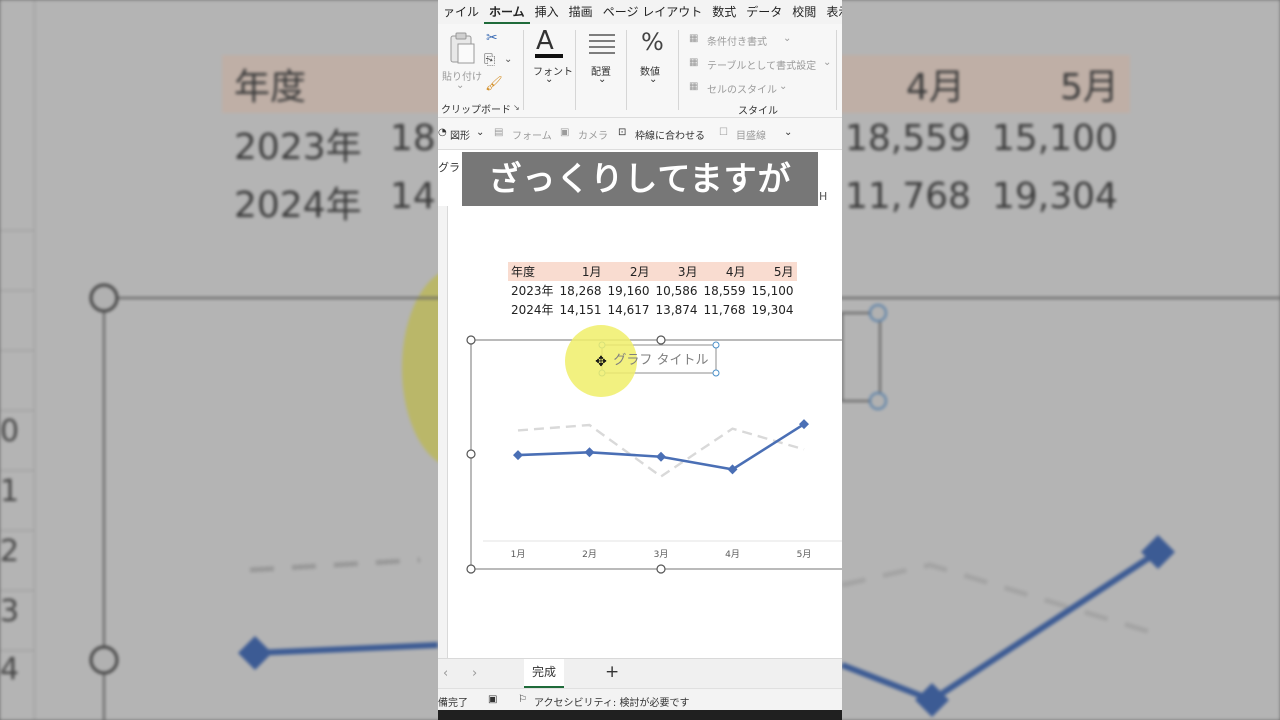 The width and height of the screenshot is (1280, 720). I want to click on tab-home: ホーム, so click(507, 12).